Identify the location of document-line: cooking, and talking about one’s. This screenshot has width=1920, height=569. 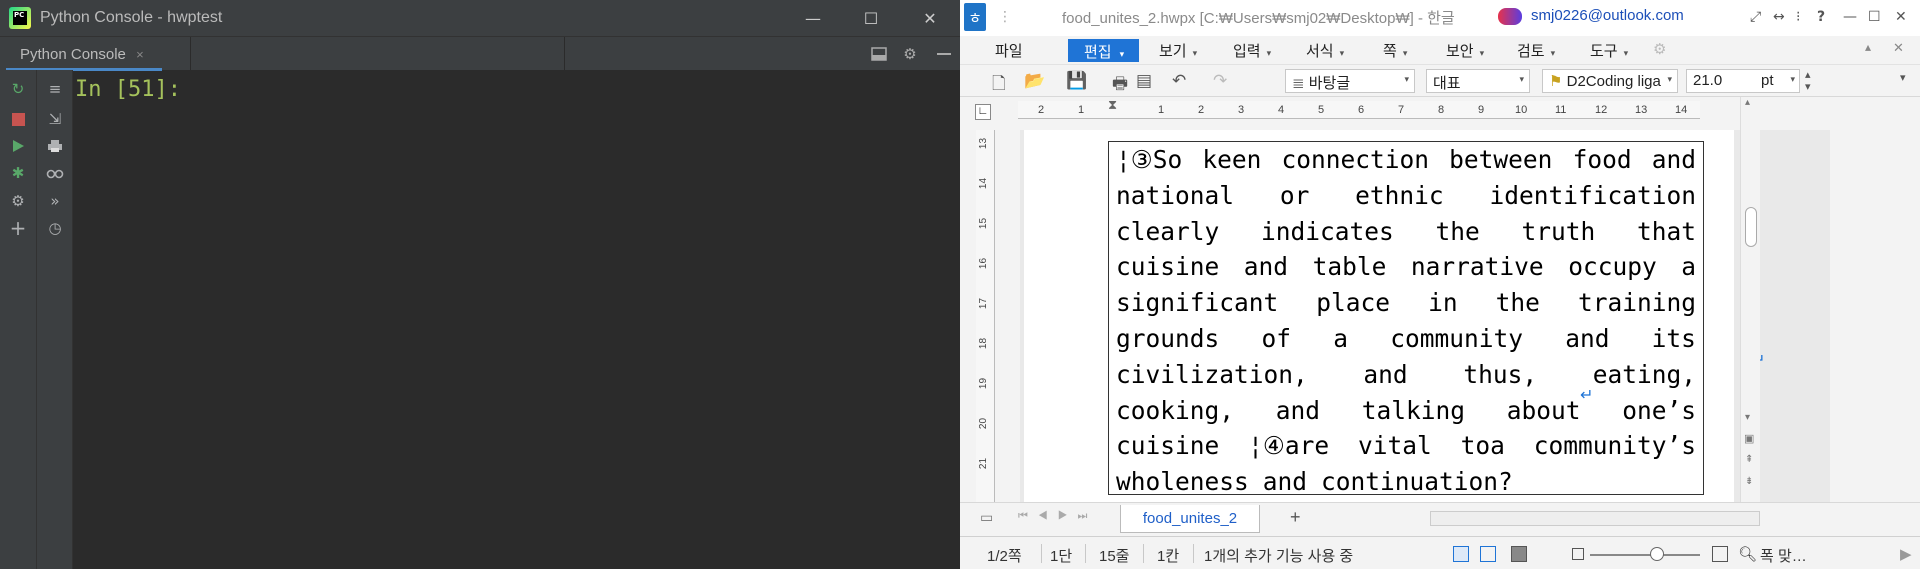
(1406, 411).